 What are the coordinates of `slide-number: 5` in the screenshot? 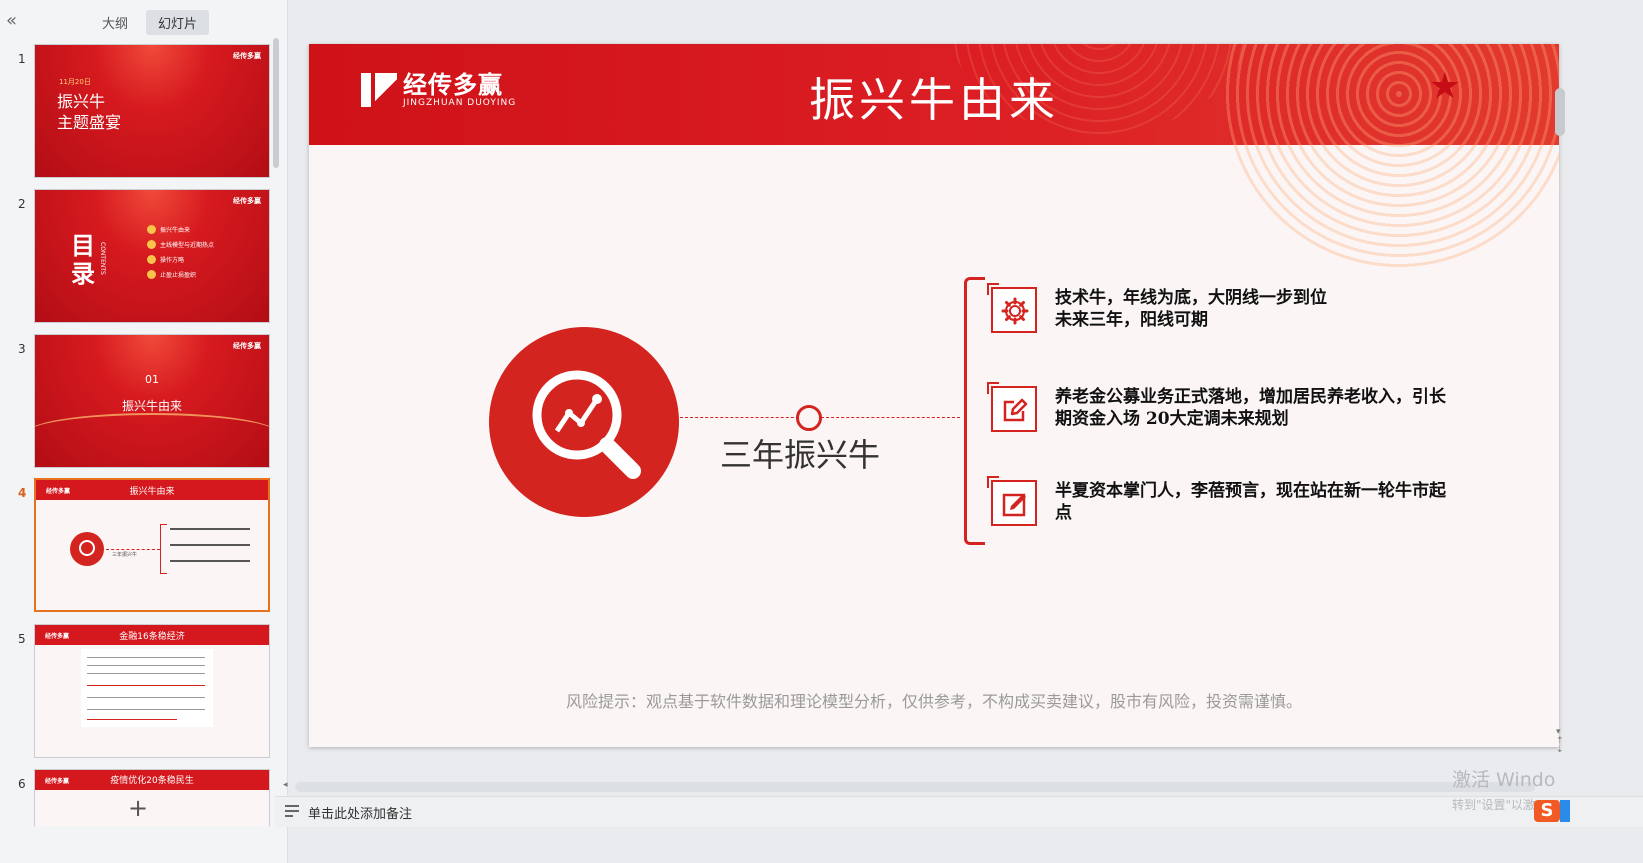 It's located at (22, 639).